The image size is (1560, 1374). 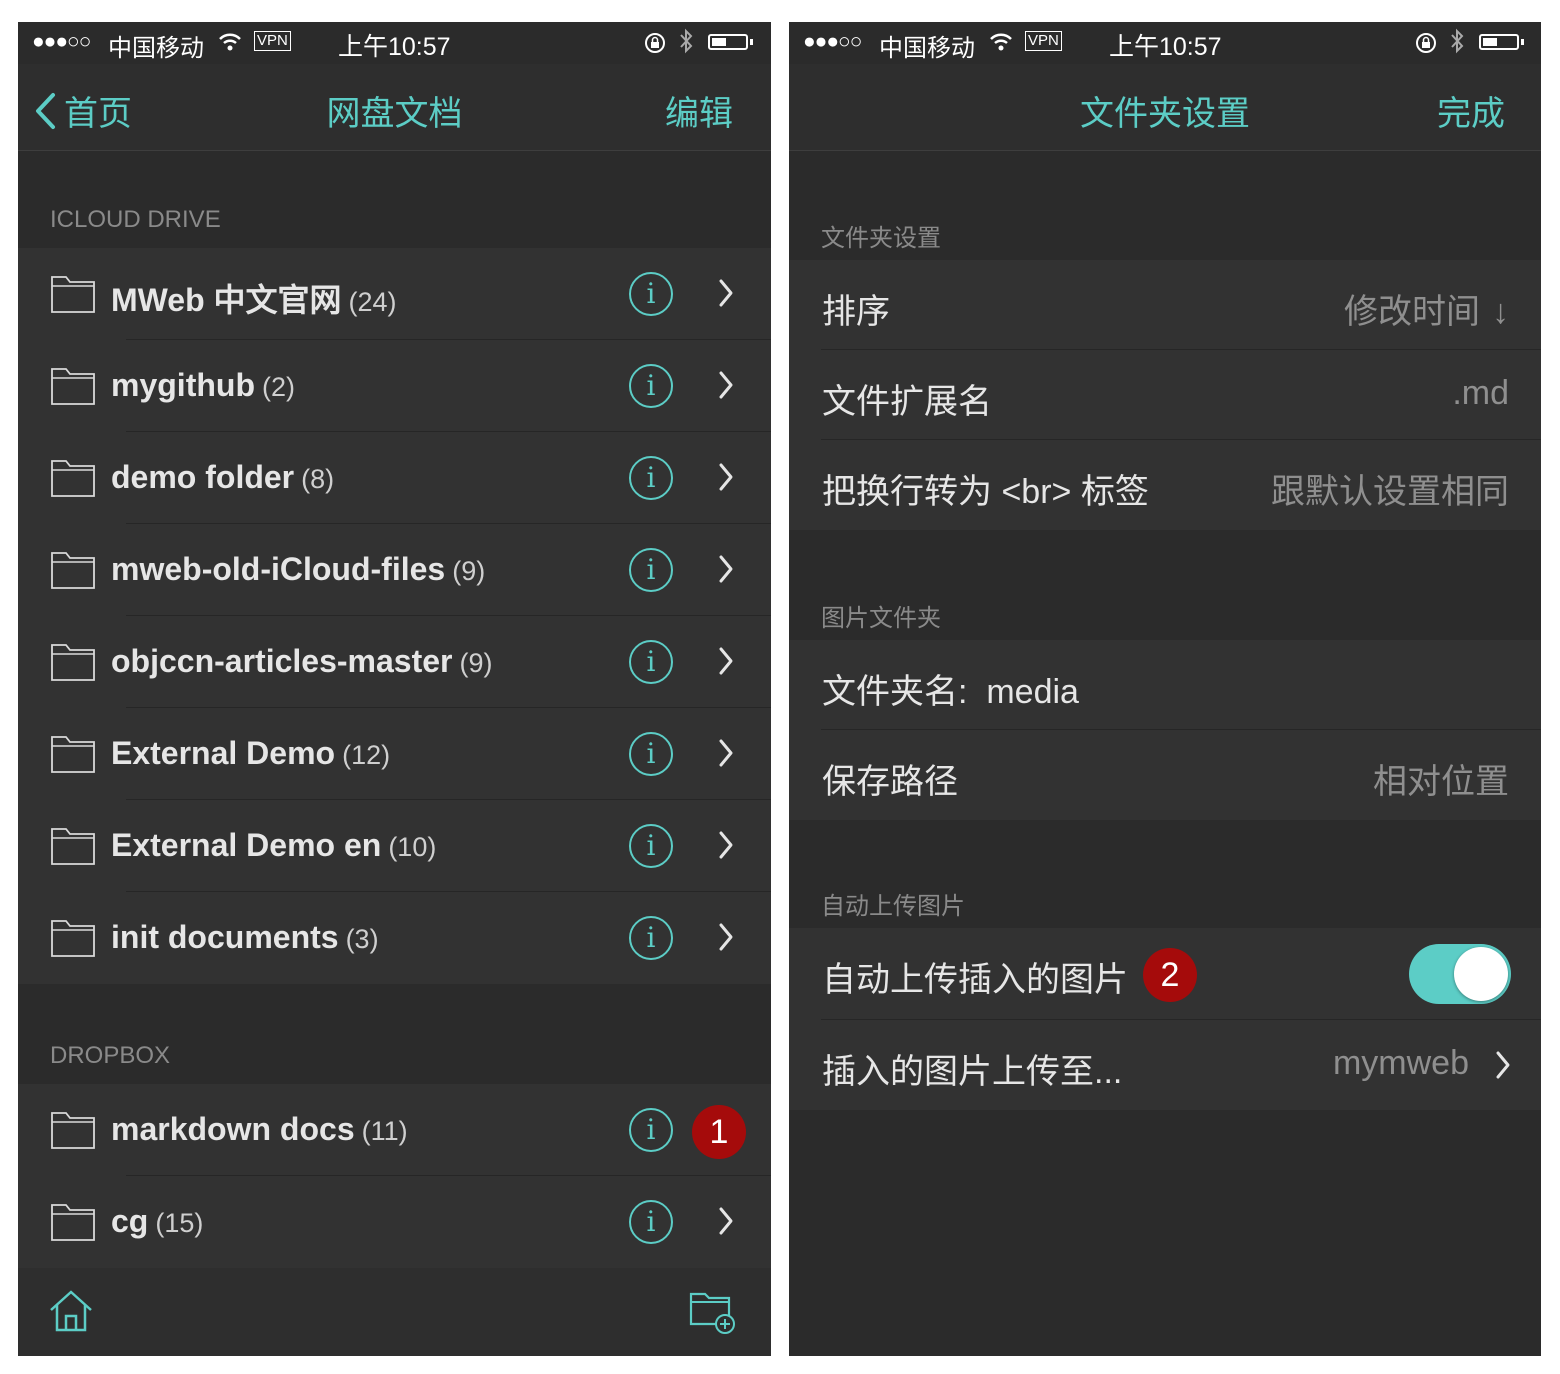 I want to click on folder-count: (9), so click(x=469, y=571).